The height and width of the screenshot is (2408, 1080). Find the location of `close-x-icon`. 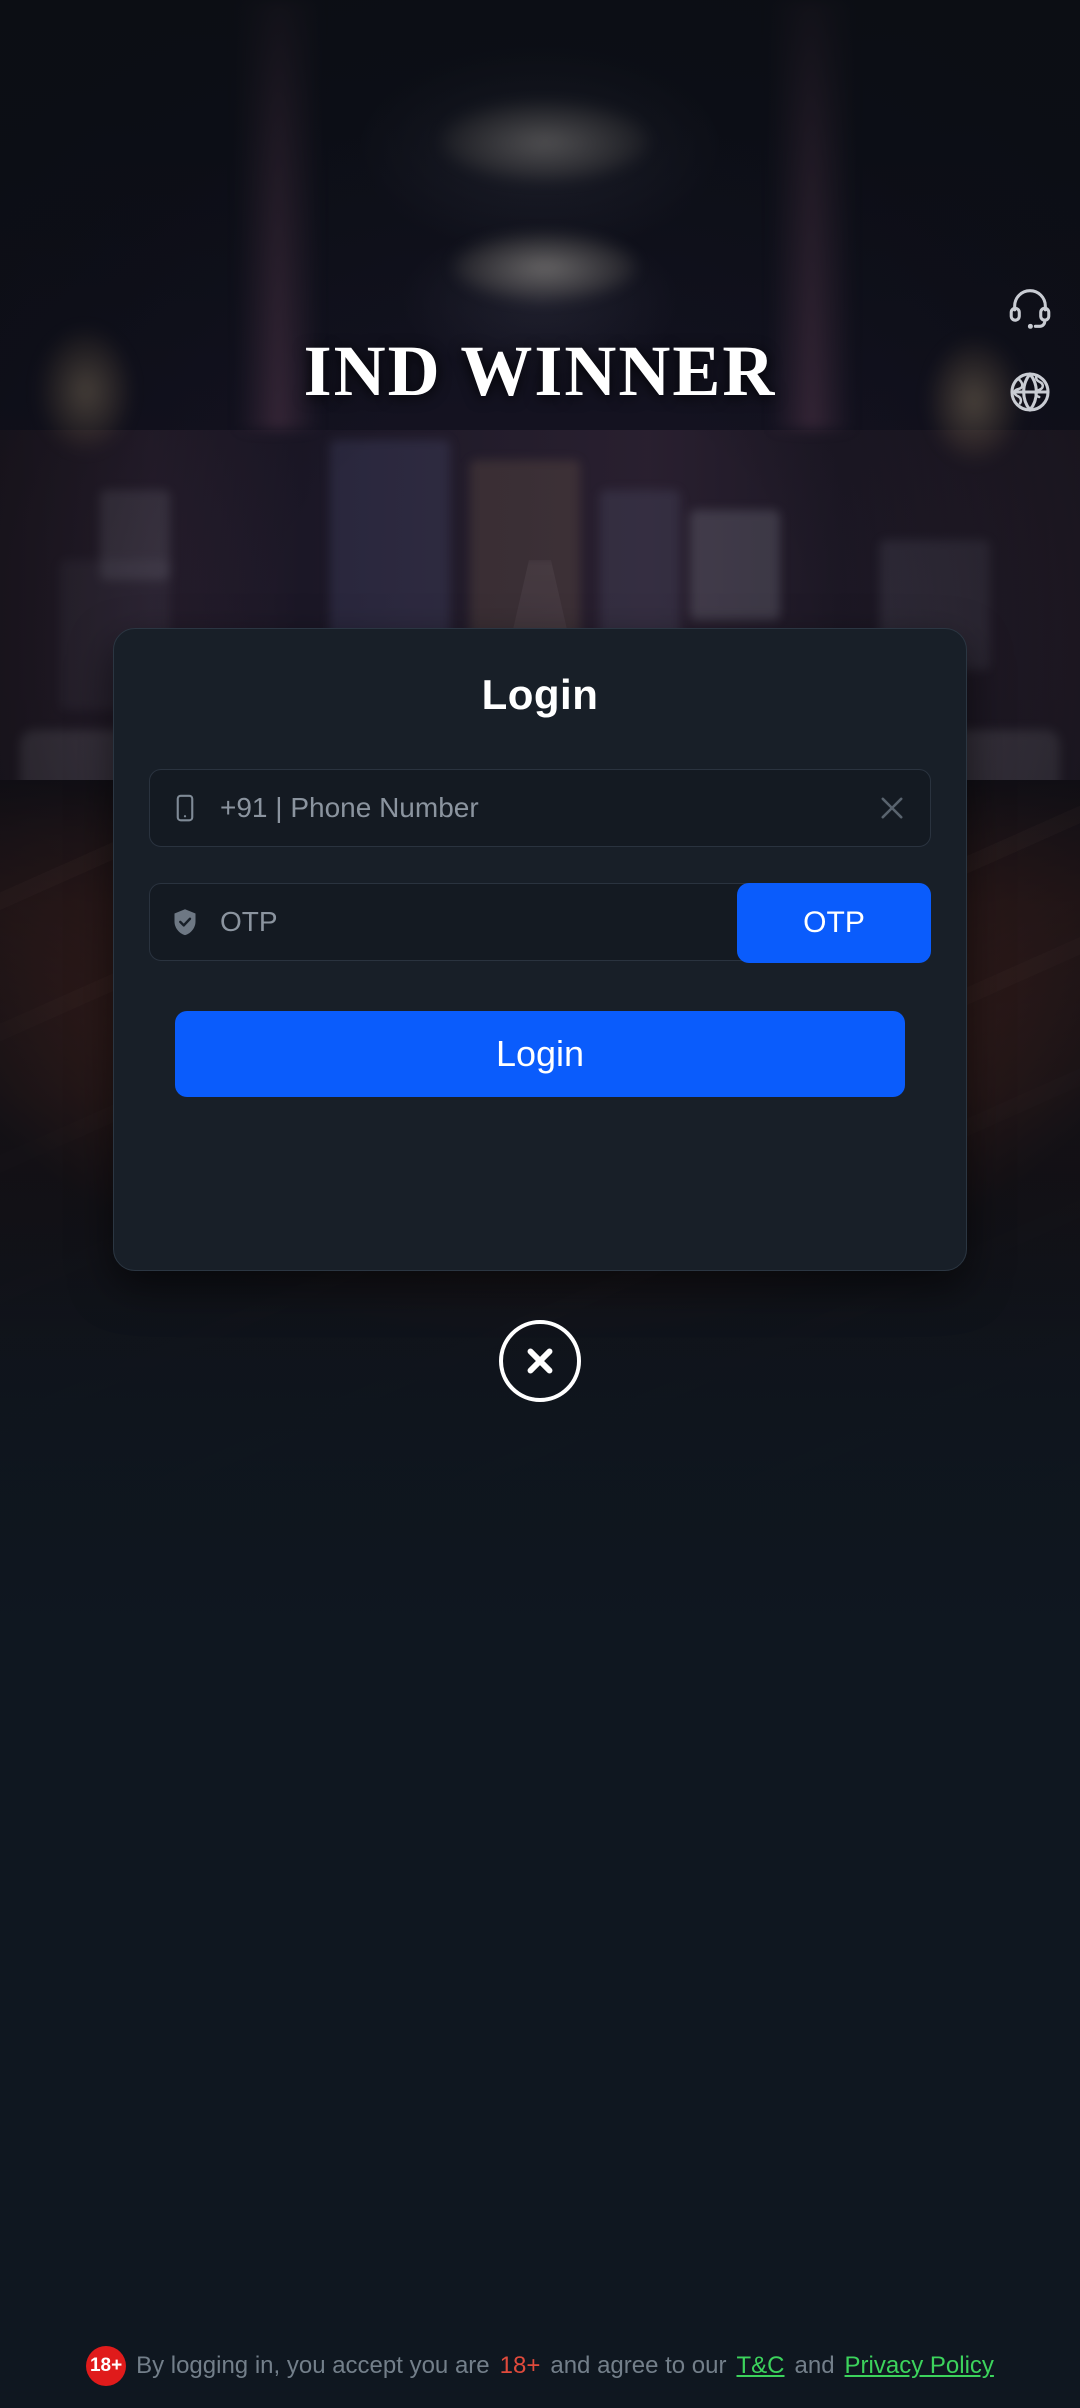

close-x-icon is located at coordinates (892, 808).